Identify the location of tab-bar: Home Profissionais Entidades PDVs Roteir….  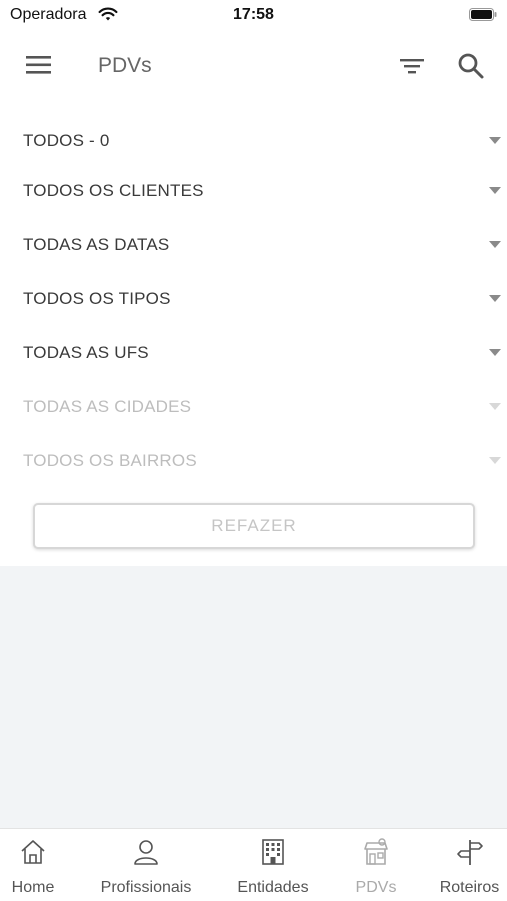
(253, 864).